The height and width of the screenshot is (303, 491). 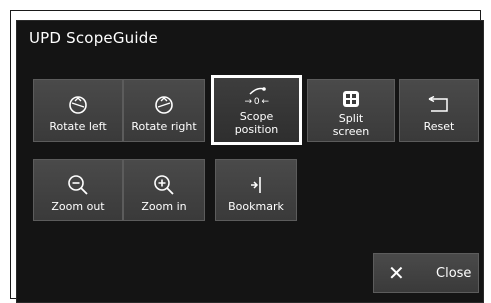 What do you see at coordinates (164, 206) in the screenshot?
I see `zoom-in-label: Zoom in` at bounding box center [164, 206].